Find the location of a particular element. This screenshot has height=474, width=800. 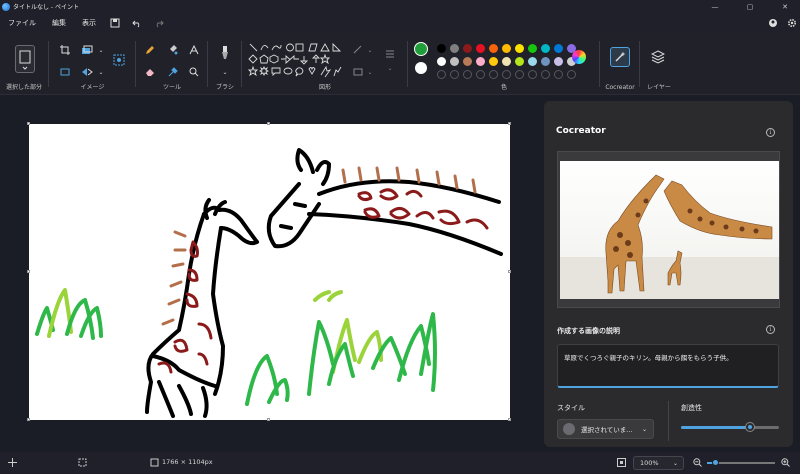

shapes-gallery is located at coordinates (302, 60).